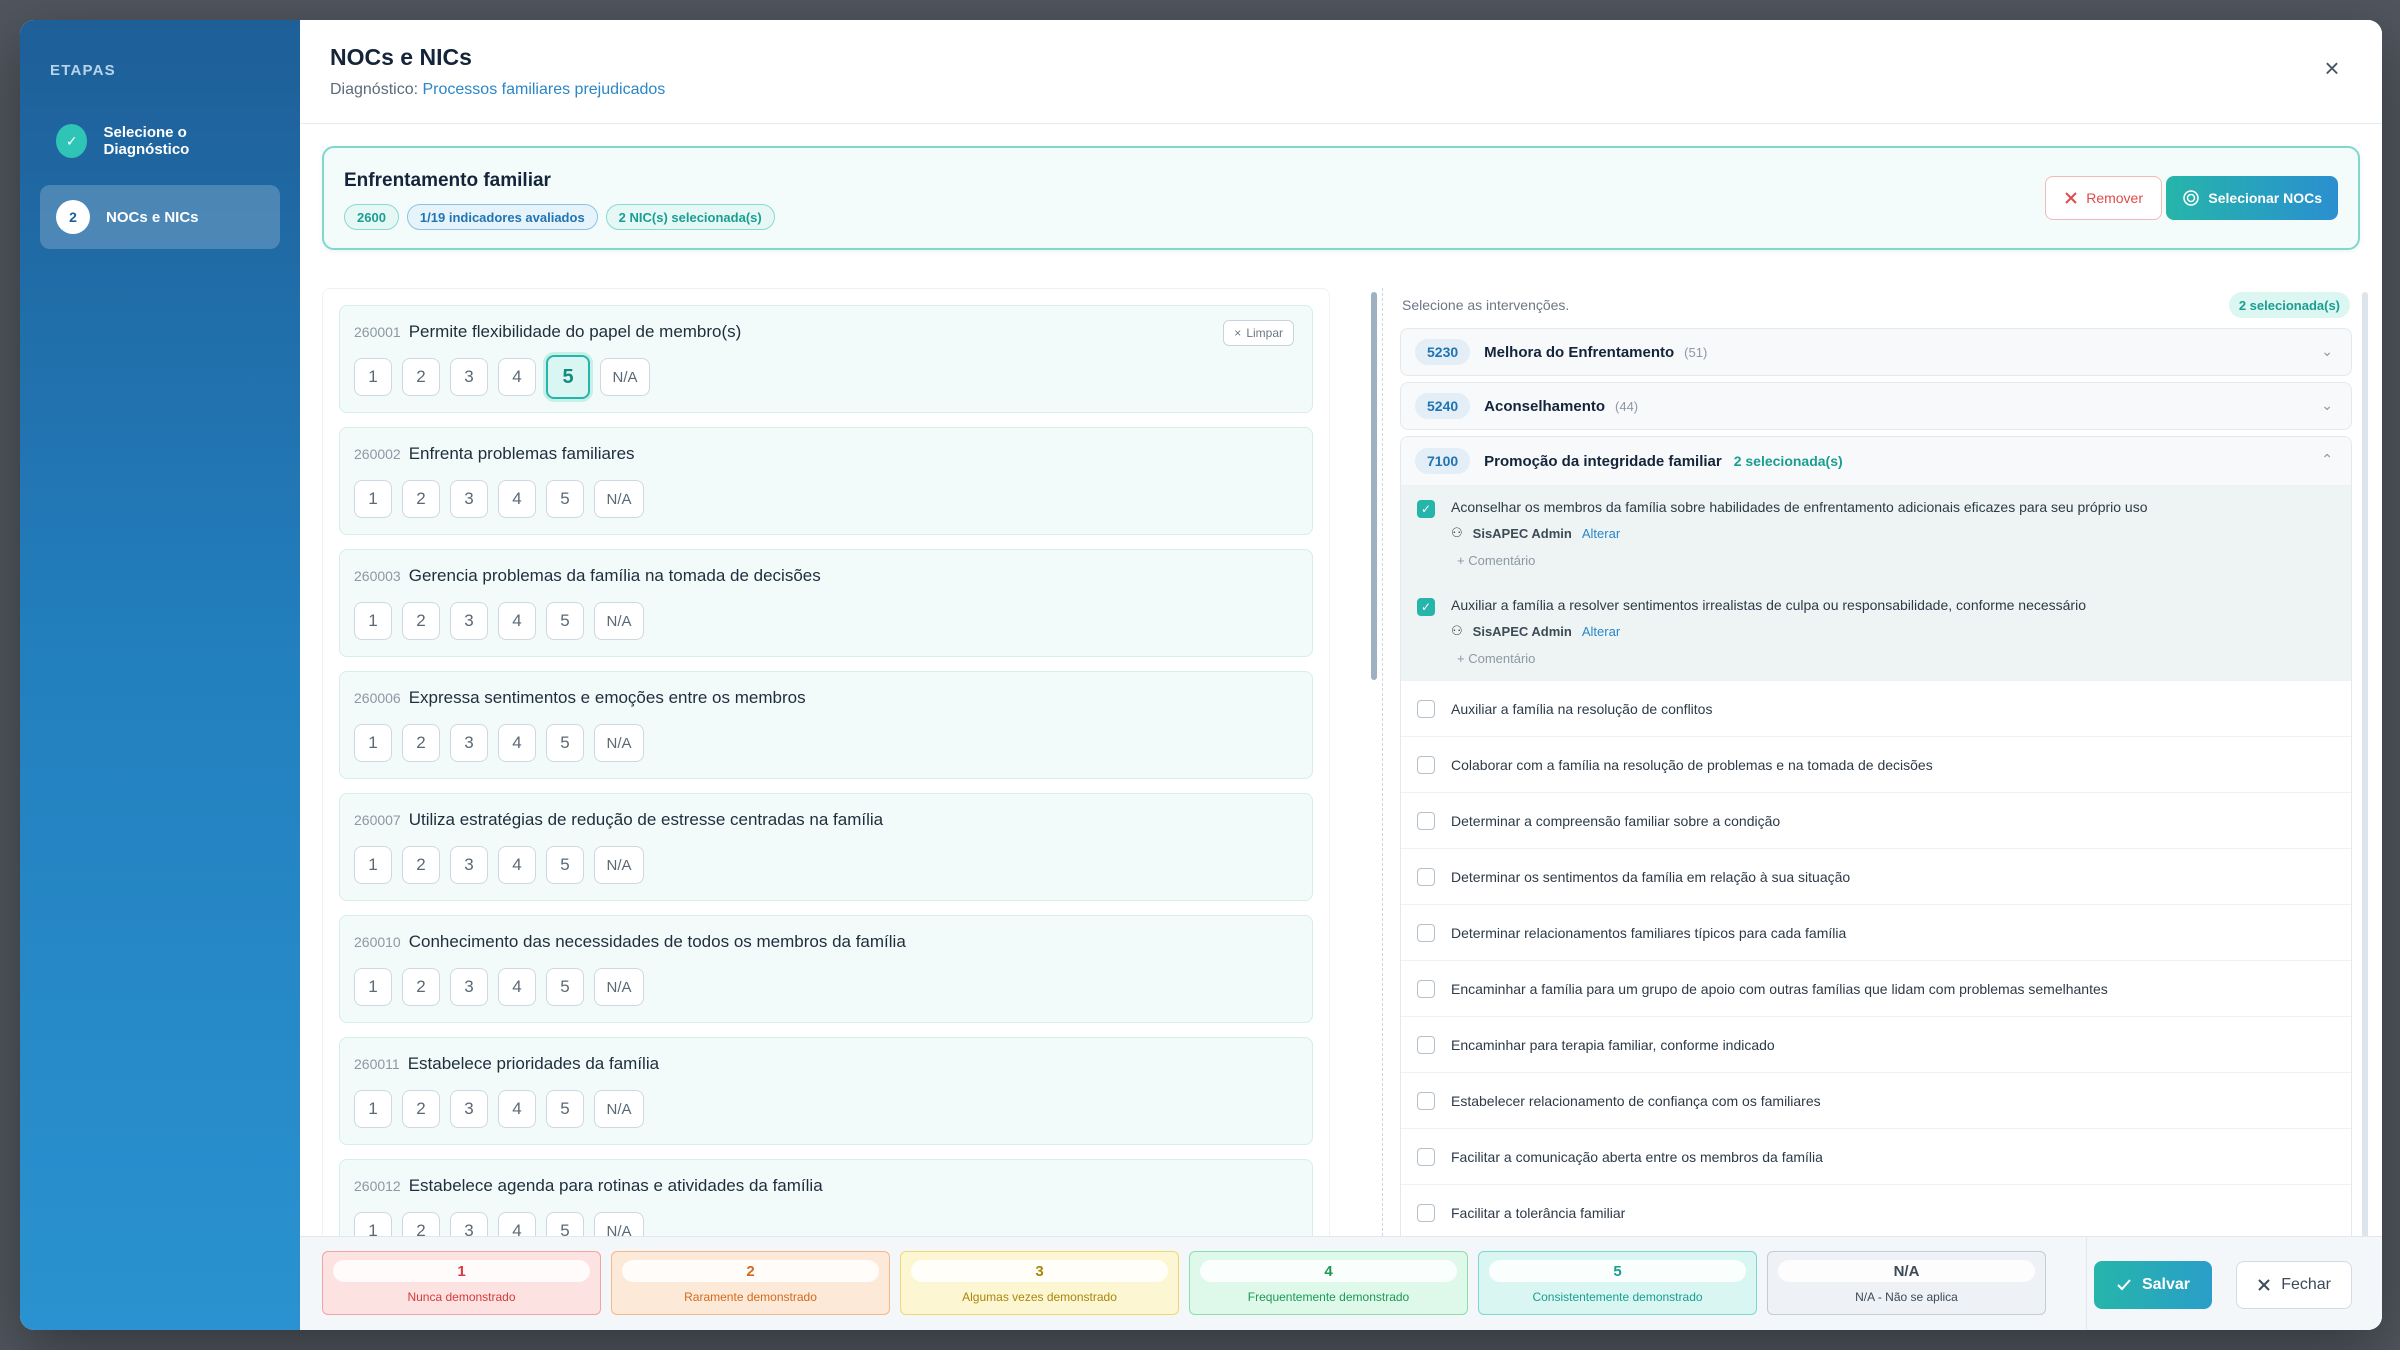 The height and width of the screenshot is (1350, 2400). What do you see at coordinates (1627, 406) in the screenshot?
I see `nic-activity-count: (44)` at bounding box center [1627, 406].